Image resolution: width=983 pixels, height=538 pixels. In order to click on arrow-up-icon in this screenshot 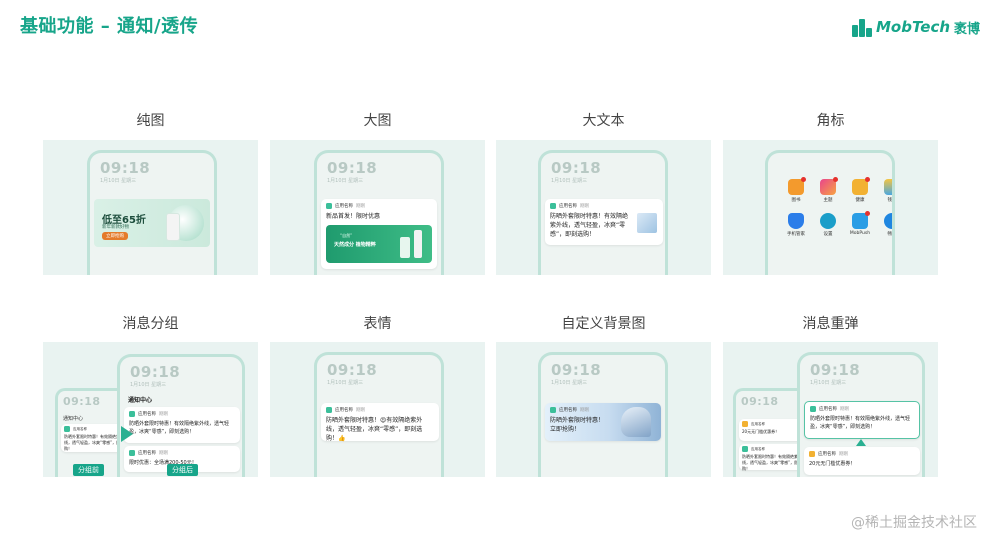, I will do `click(861, 442)`.